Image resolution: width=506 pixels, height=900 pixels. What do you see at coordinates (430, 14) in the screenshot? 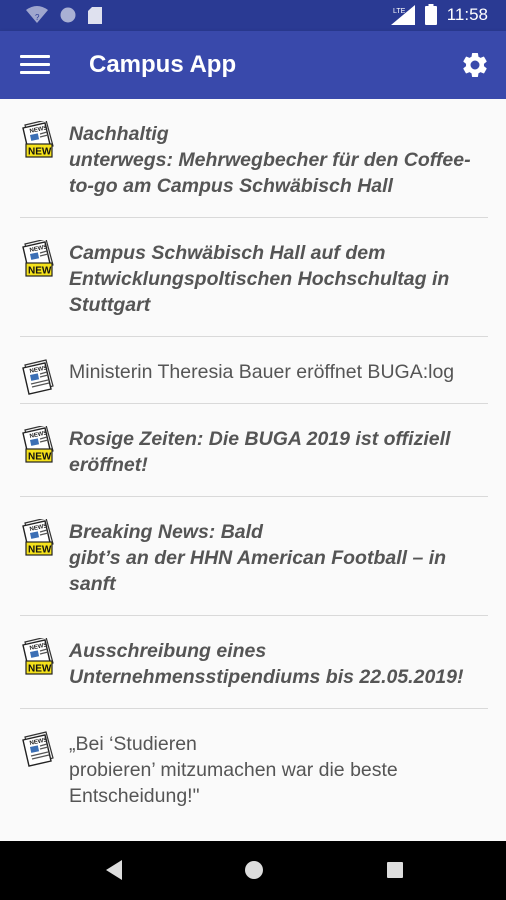
I see `battery-icon` at bounding box center [430, 14].